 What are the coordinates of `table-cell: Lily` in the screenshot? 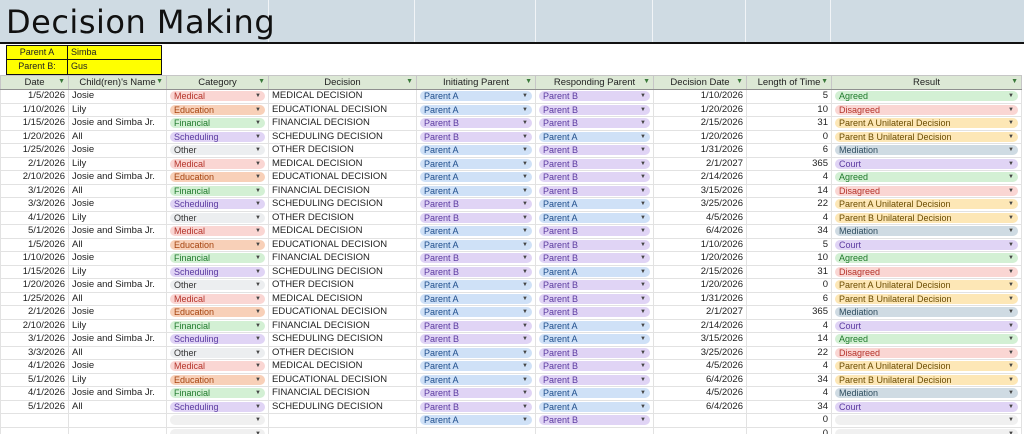 It's located at (117, 217).